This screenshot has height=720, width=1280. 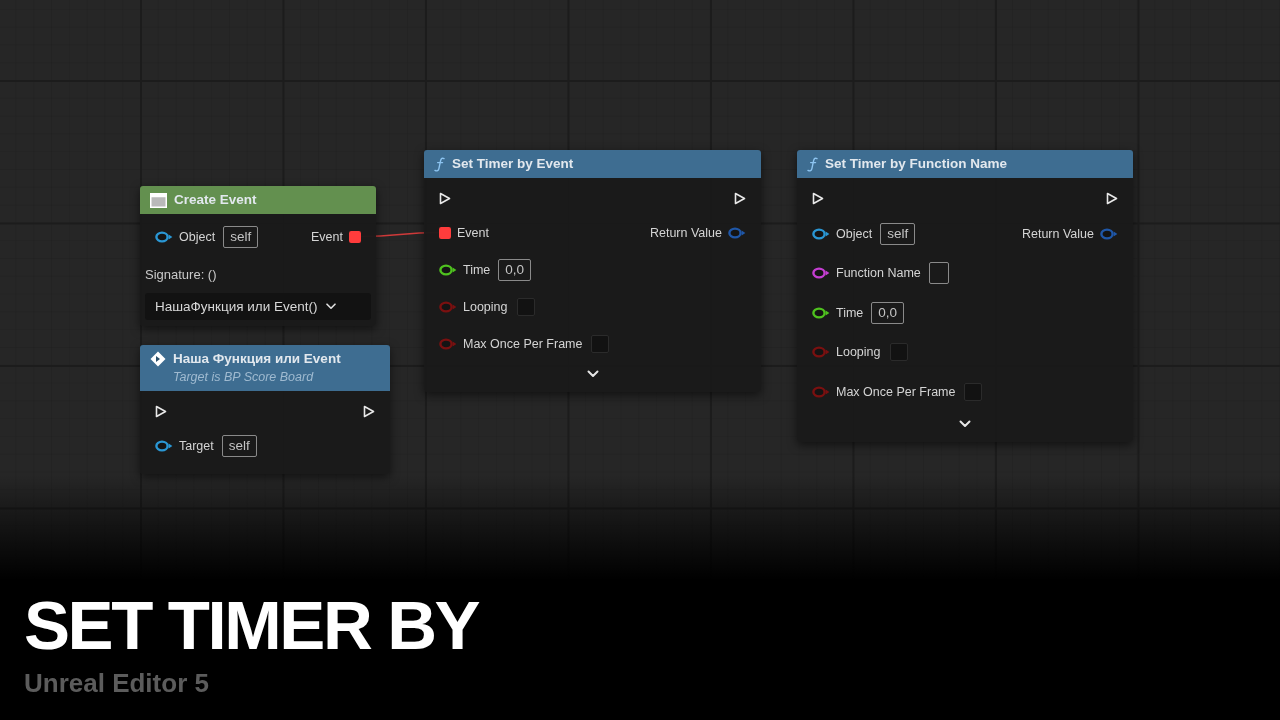 What do you see at coordinates (181, 275) in the screenshot?
I see `signature-label: Signature: ()` at bounding box center [181, 275].